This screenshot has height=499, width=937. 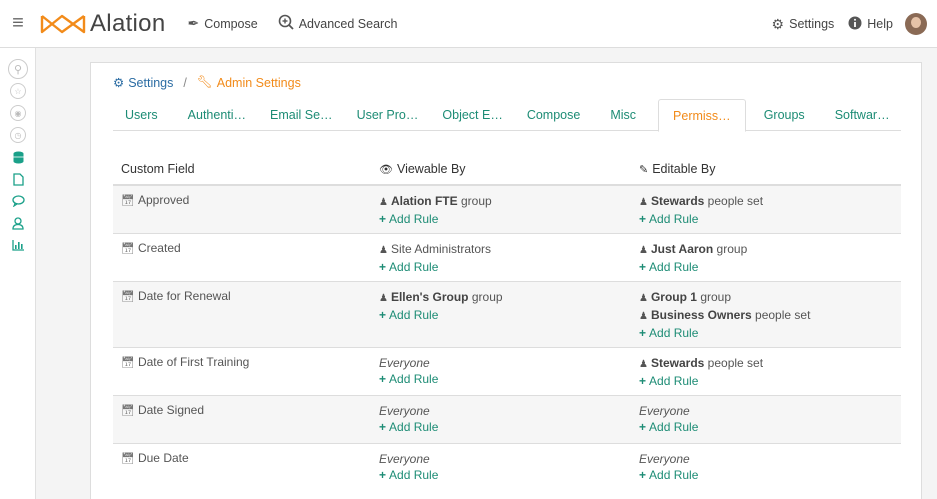 I want to click on field-cell: 📅︎ Date Signed, so click(x=242, y=419).